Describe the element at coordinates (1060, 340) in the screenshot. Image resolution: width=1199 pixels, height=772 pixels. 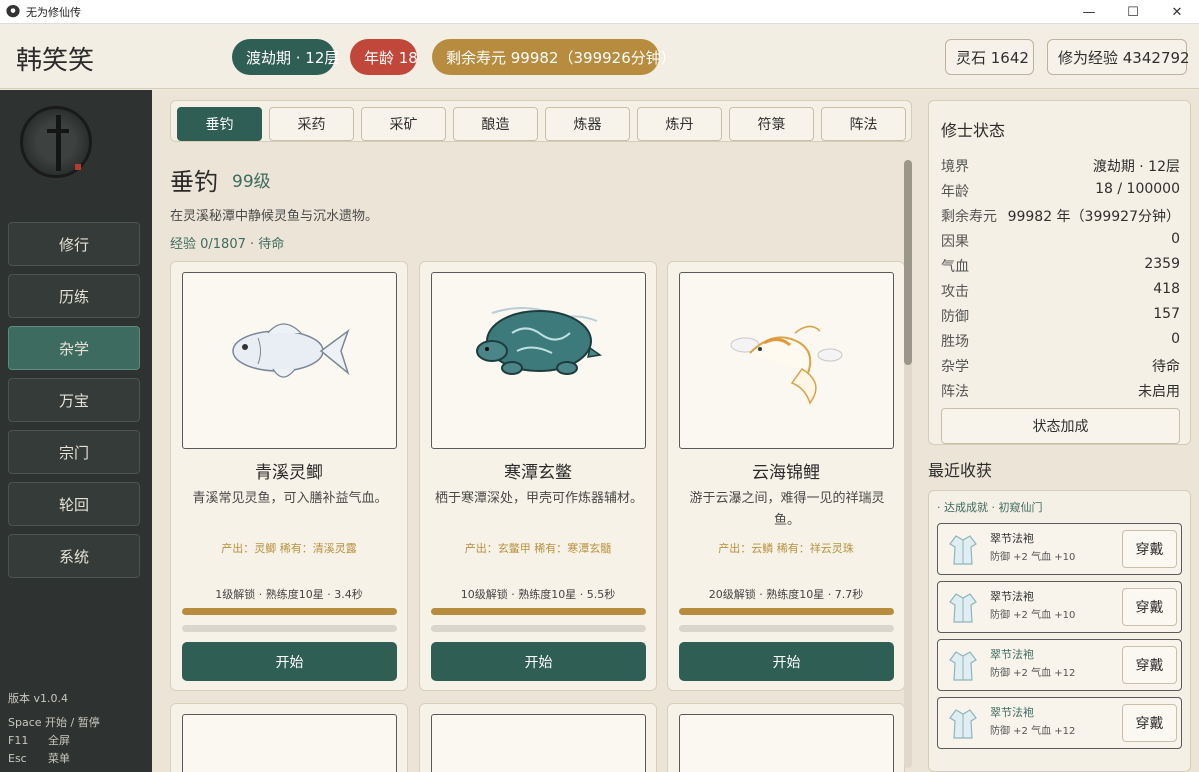
I see `status-row: 胜场 0` at that location.